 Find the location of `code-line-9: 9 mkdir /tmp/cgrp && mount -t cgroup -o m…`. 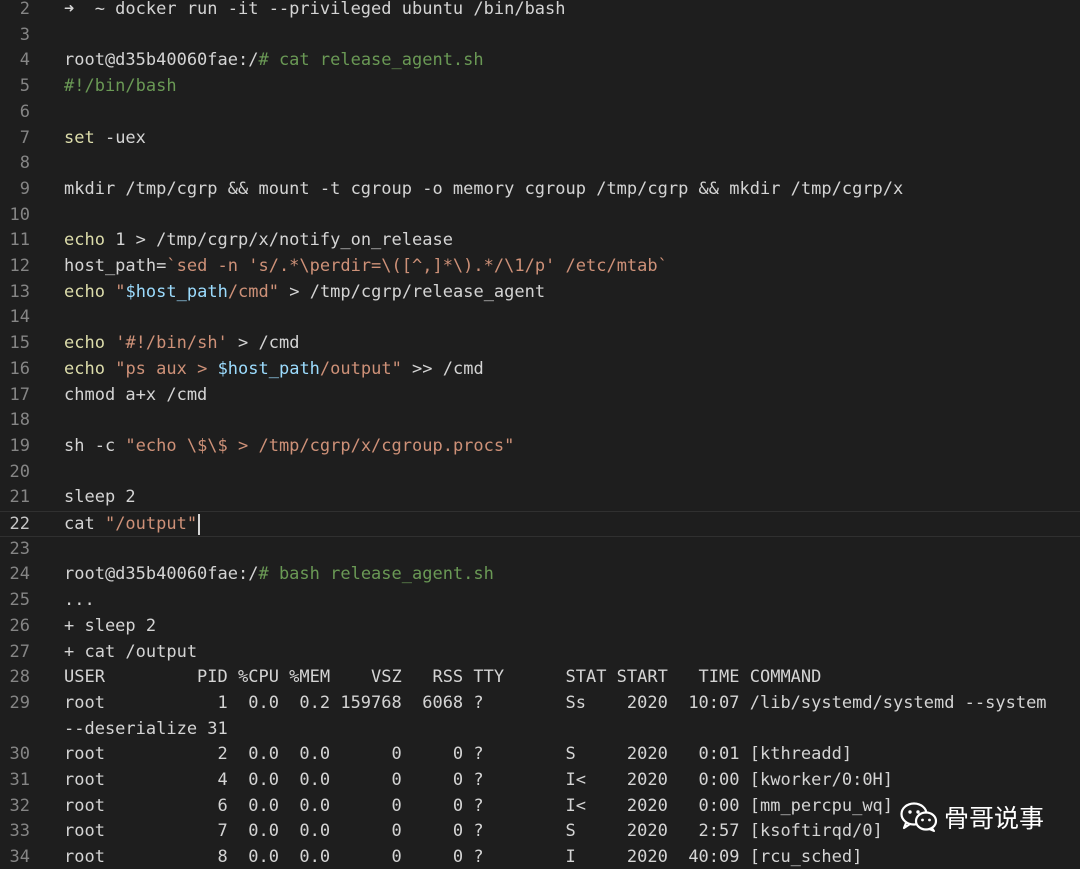

code-line-9: 9 mkdir /tmp/cgrp && mount -t cgroup -o m… is located at coordinates (540, 190).